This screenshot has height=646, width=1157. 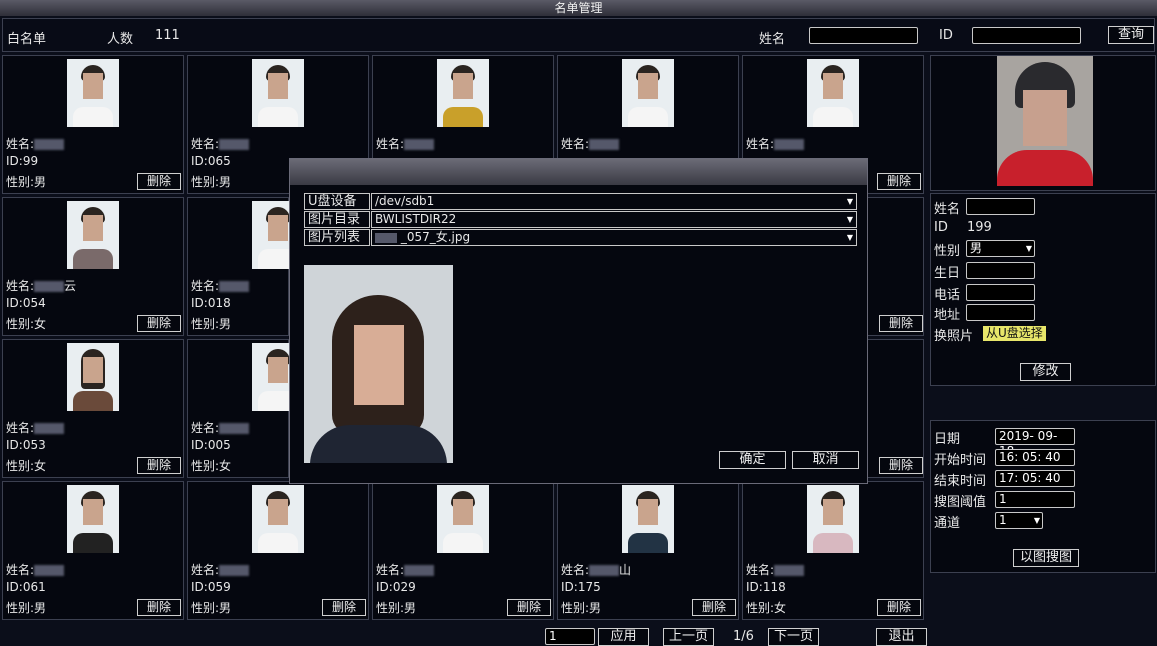 I want to click on person-card: 姓名: ID:118 性别:女 删除, so click(x=833, y=550).